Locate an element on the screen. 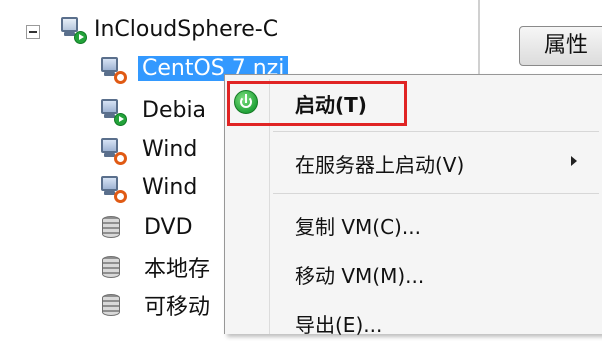 This screenshot has width=602, height=341. pool-icon is located at coordinates (73, 30).